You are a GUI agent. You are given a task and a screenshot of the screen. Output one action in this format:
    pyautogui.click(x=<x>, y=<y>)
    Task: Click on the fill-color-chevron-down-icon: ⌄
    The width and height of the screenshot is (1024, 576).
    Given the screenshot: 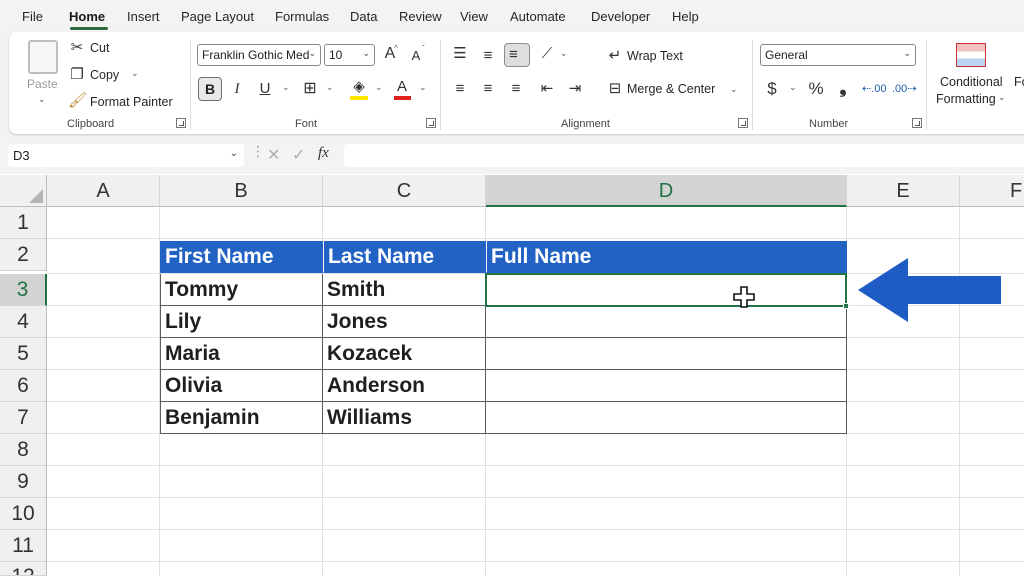 What is the action you would take?
    pyautogui.click(x=379, y=87)
    